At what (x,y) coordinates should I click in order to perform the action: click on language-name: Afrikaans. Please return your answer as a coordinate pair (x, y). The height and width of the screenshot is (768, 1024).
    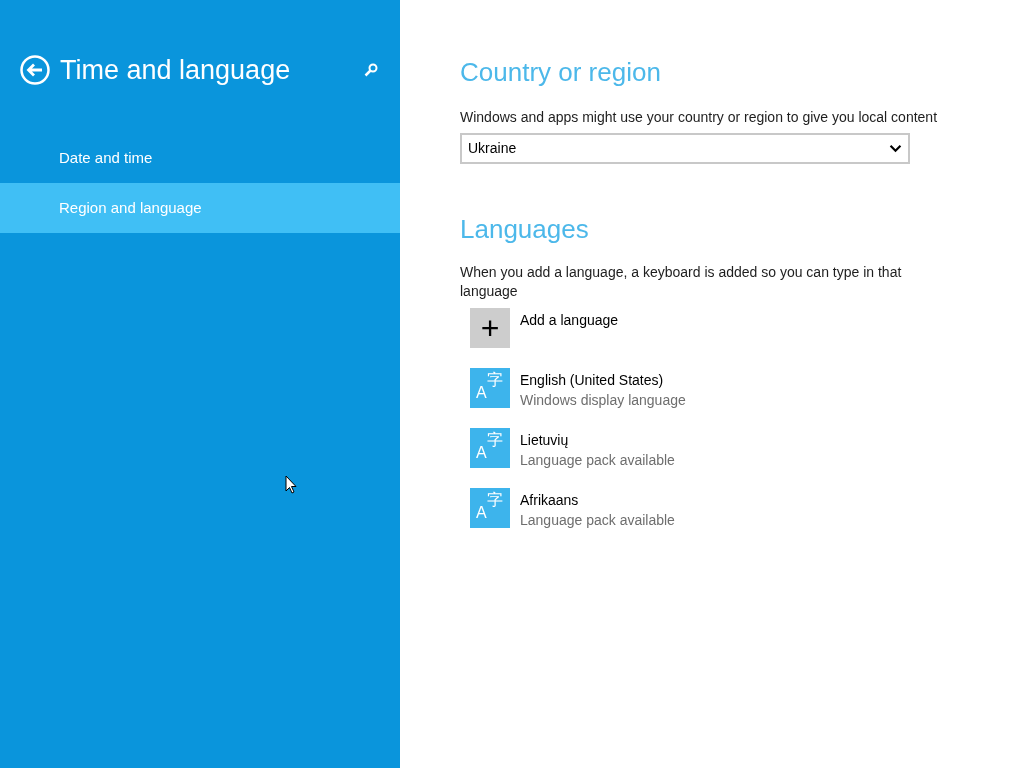
    Looking at the image, I should click on (550, 500).